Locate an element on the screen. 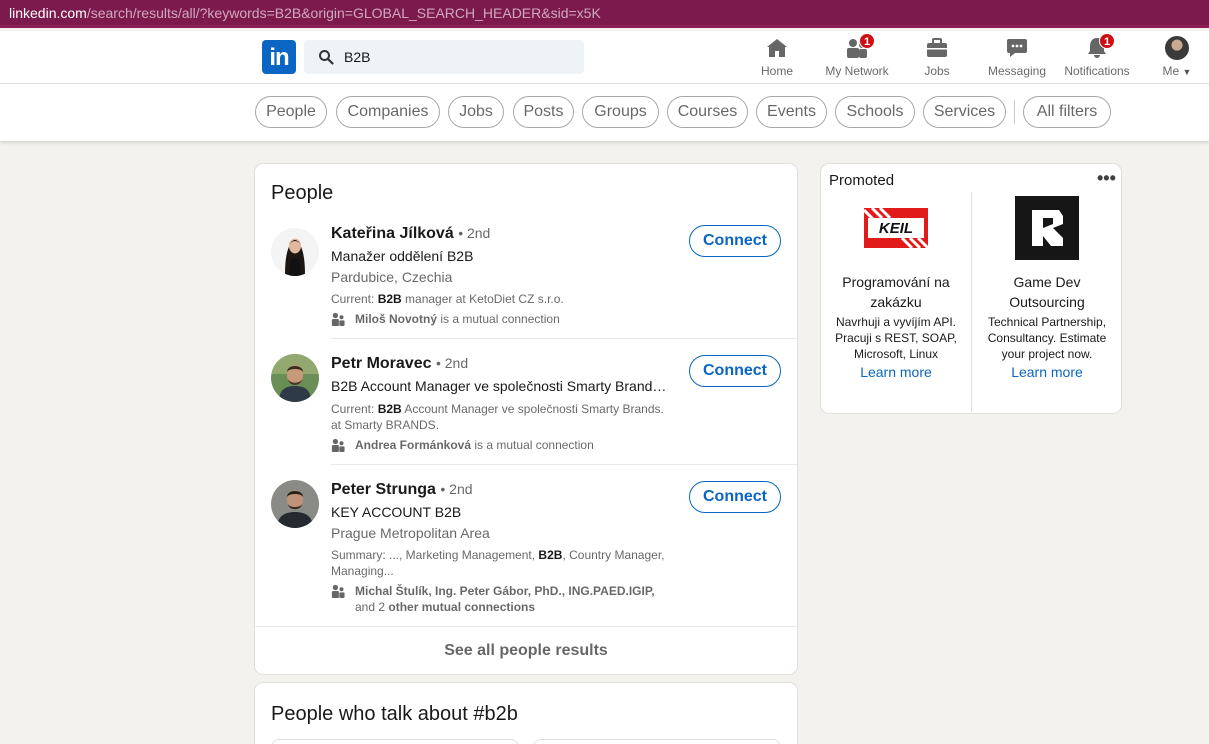 The image size is (1209, 744). linkedin-logo: in is located at coordinates (279, 57).